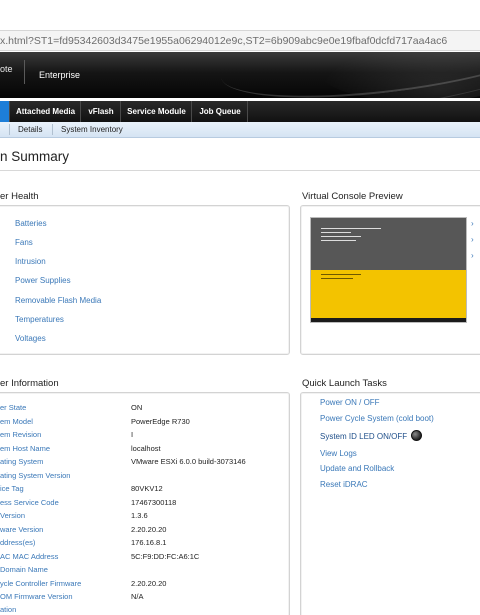 Image resolution: width=480 pixels, height=615 pixels. Describe the element at coordinates (13, 515) in the screenshot. I see `info-label: Version` at that location.